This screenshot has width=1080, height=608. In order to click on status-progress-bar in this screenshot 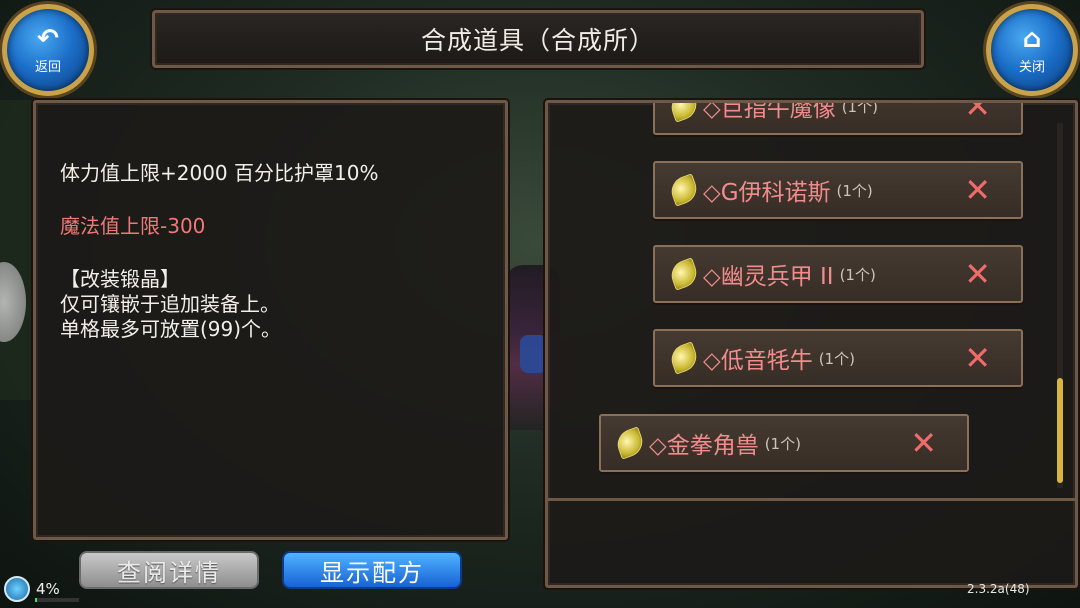, I will do `click(57, 600)`.